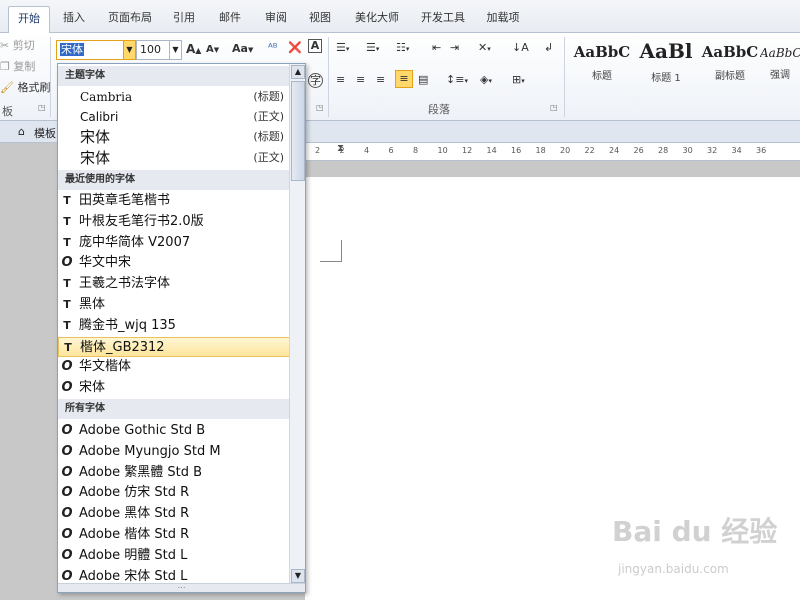  What do you see at coordinates (92, 388) in the screenshot?
I see `font-option-label: 宋体` at bounding box center [92, 388].